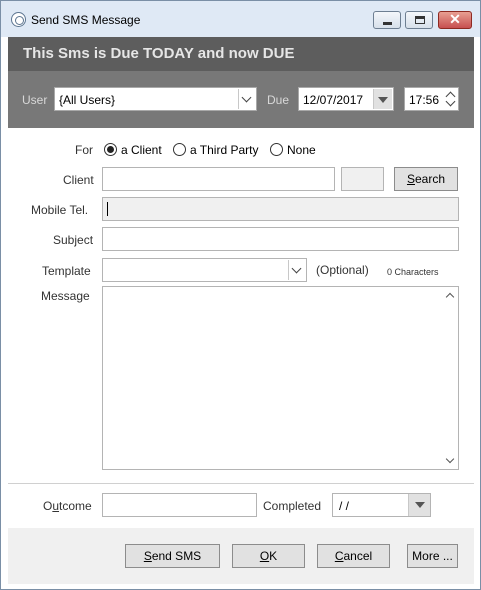  Describe the element at coordinates (381, 505) in the screenshot. I see `completed-date-picker: / /` at that location.